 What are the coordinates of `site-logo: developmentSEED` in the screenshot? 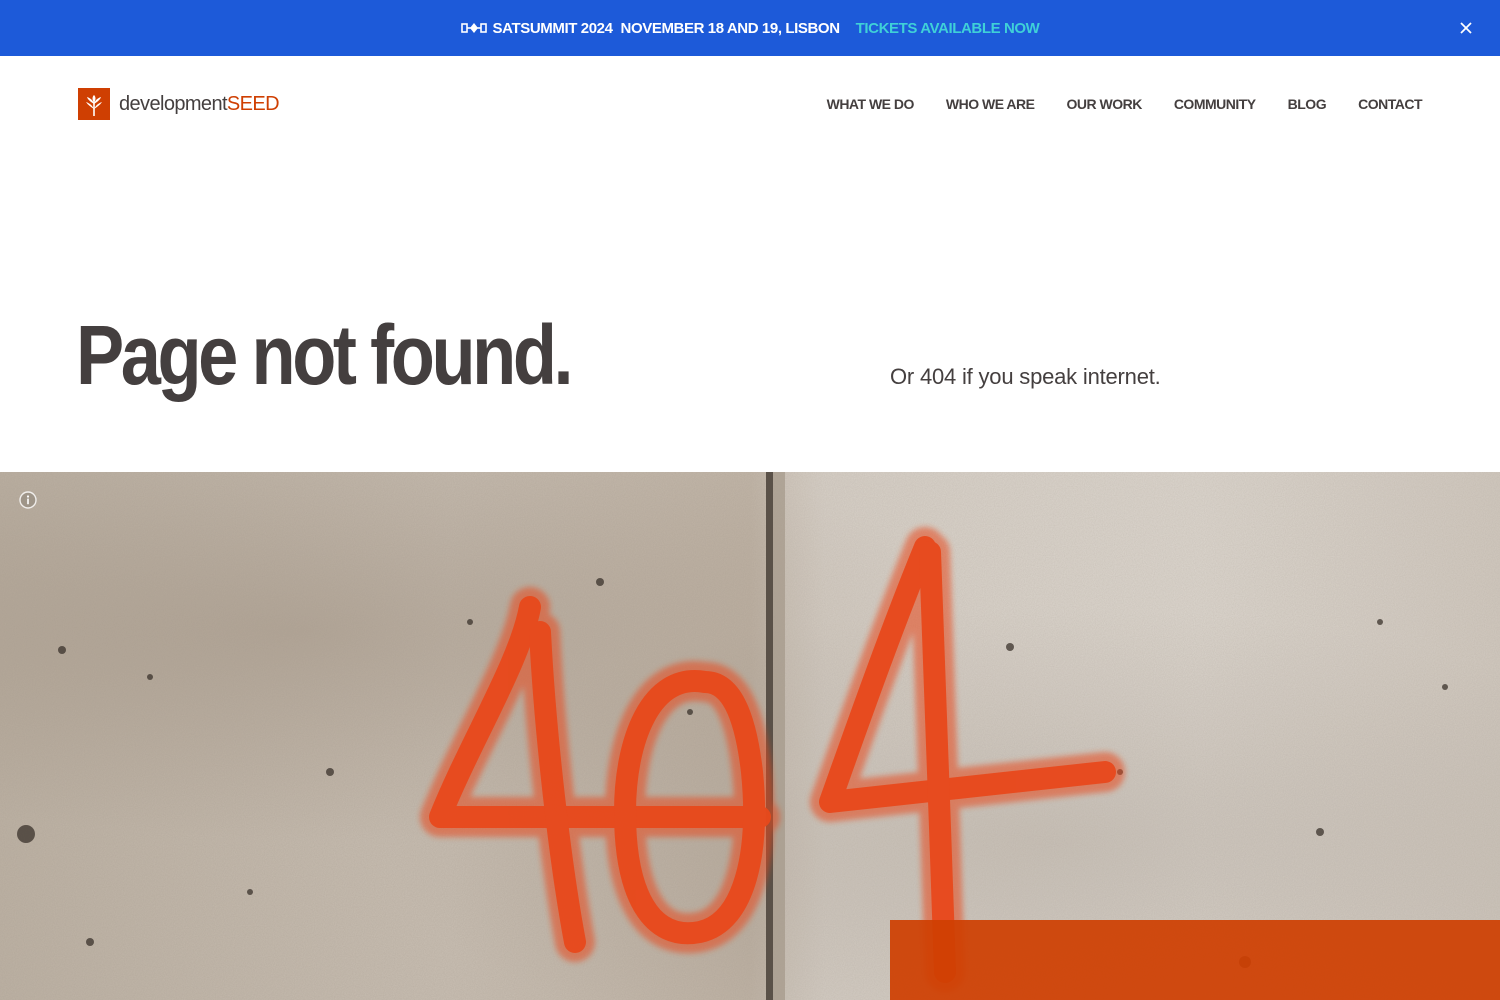 It's located at (179, 104).